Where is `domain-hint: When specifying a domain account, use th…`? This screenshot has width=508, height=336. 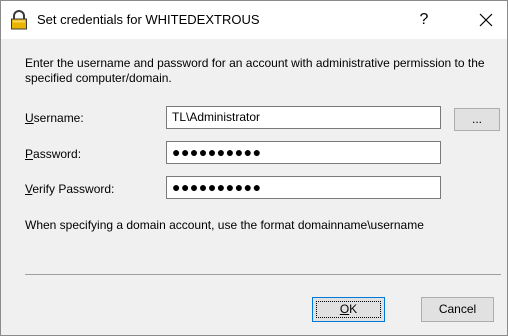
domain-hint: When specifying a domain account, use th… is located at coordinates (224, 225).